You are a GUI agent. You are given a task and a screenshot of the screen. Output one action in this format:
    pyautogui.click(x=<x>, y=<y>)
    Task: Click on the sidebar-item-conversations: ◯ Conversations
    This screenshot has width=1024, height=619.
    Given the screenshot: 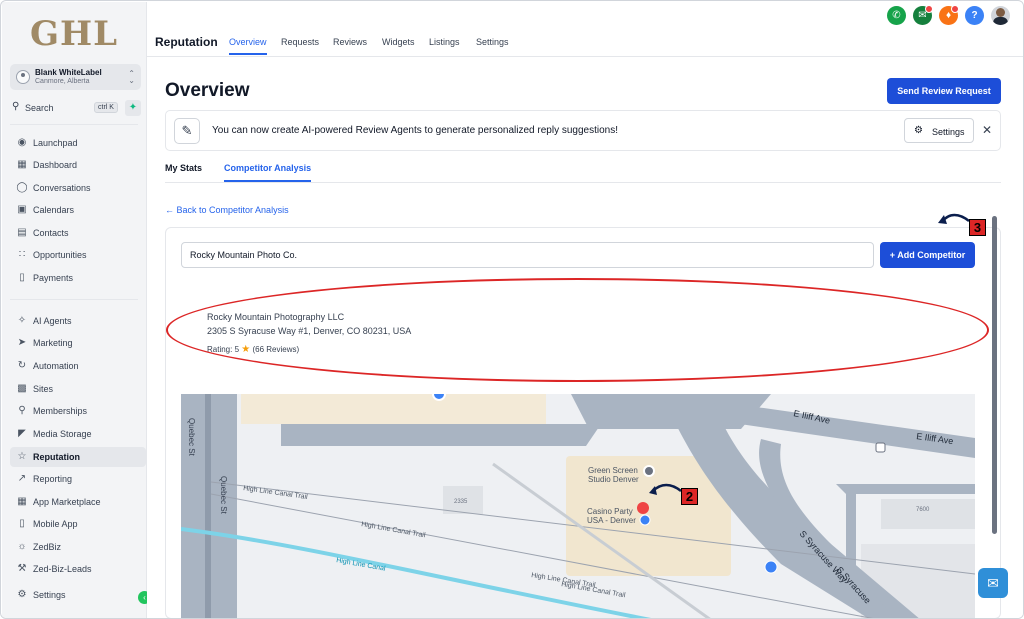 What is the action you would take?
    pyautogui.click(x=78, y=188)
    